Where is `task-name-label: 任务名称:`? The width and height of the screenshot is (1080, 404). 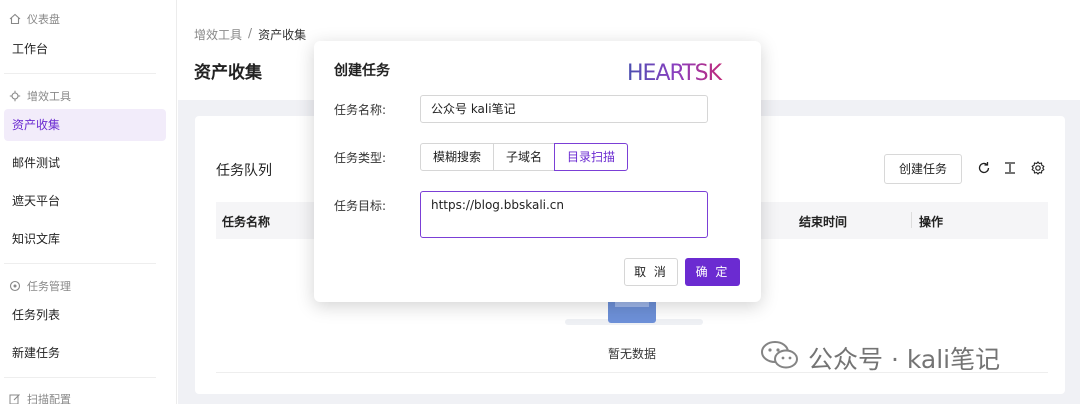 task-name-label: 任务名称: is located at coordinates (360, 110).